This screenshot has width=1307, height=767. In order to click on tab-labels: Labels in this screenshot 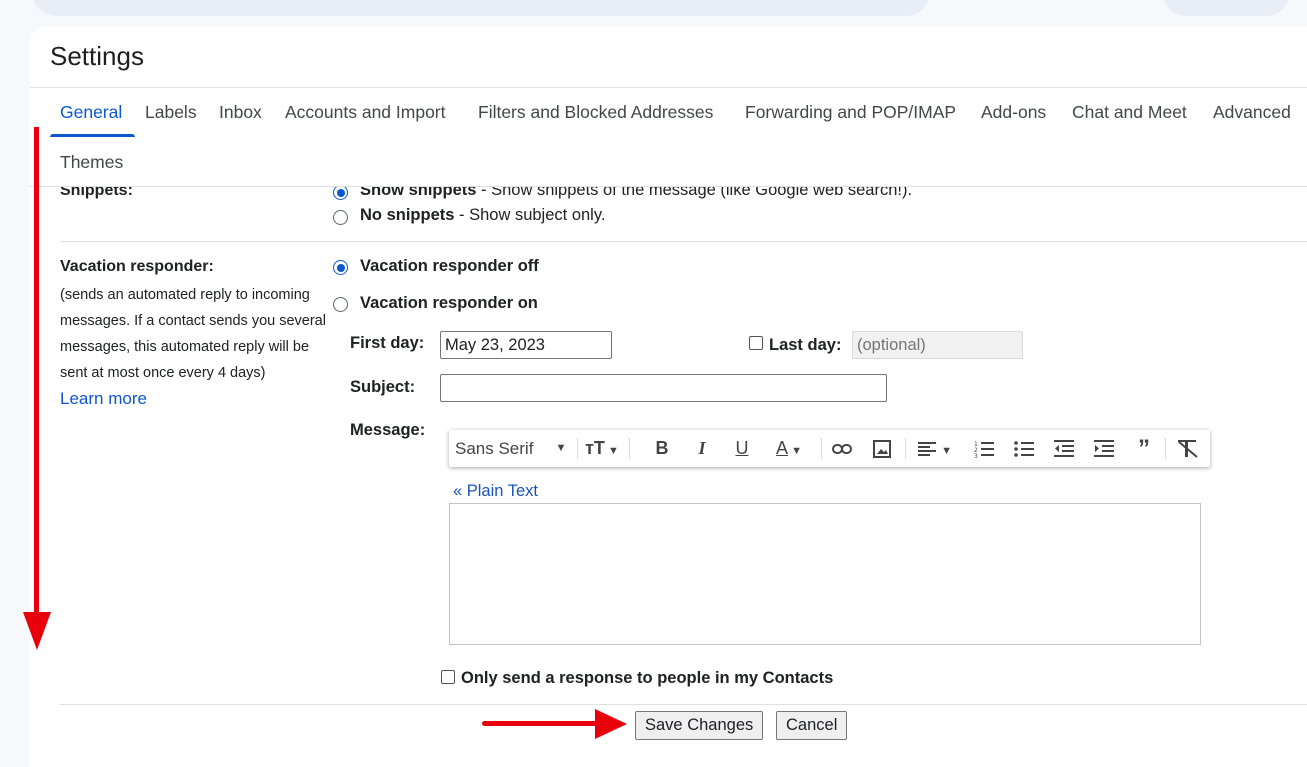, I will do `click(171, 112)`.